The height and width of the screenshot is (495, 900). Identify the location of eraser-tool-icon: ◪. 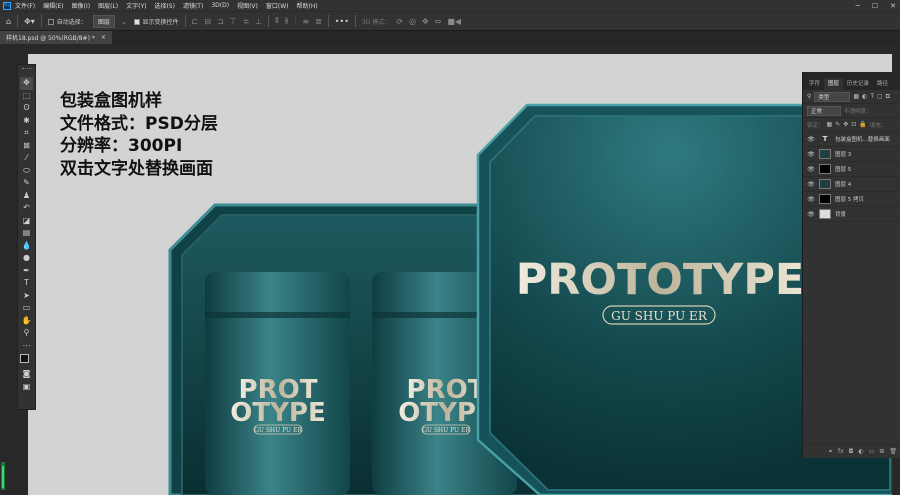
(26, 221).